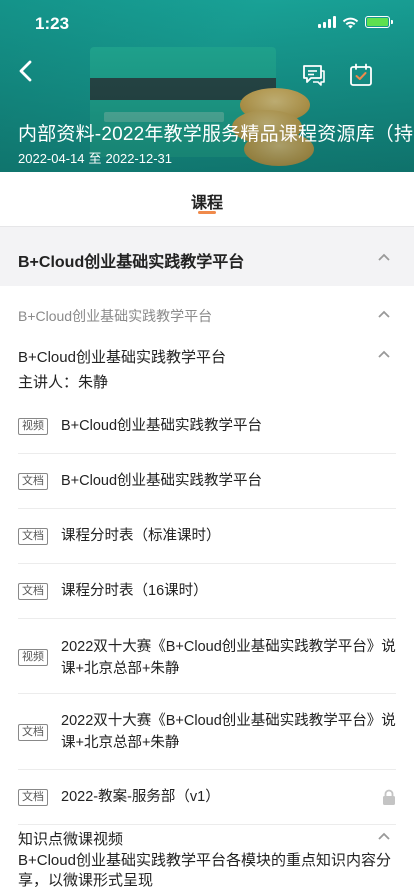 Image resolution: width=414 pixels, height=896 pixels. I want to click on tab-course: 课程, so click(207, 201).